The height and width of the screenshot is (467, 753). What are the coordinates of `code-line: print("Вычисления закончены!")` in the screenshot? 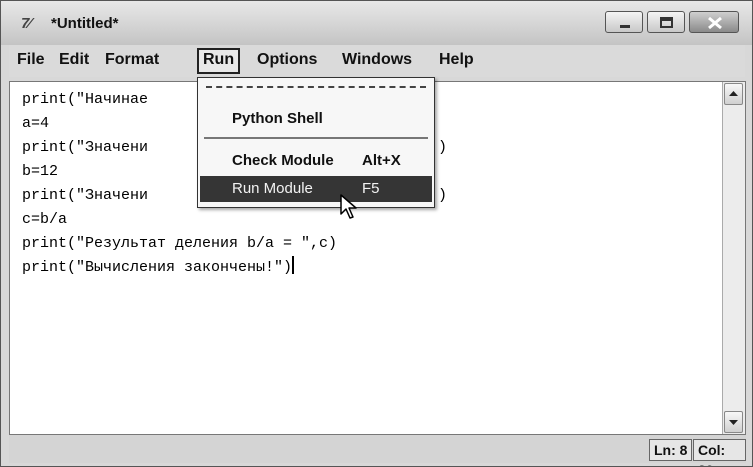 It's located at (179, 268).